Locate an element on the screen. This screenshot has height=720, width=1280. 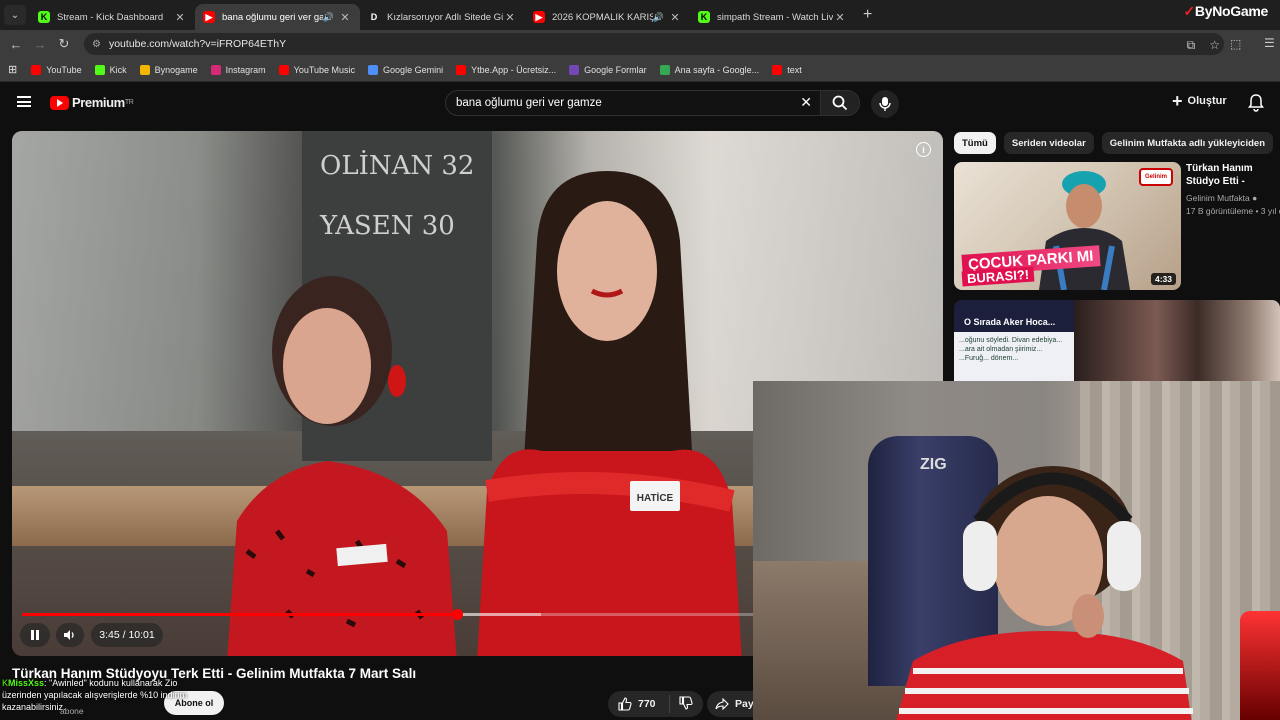
search-input: bana oğlumu geri ver gamze ✕ is located at coordinates (633, 103).